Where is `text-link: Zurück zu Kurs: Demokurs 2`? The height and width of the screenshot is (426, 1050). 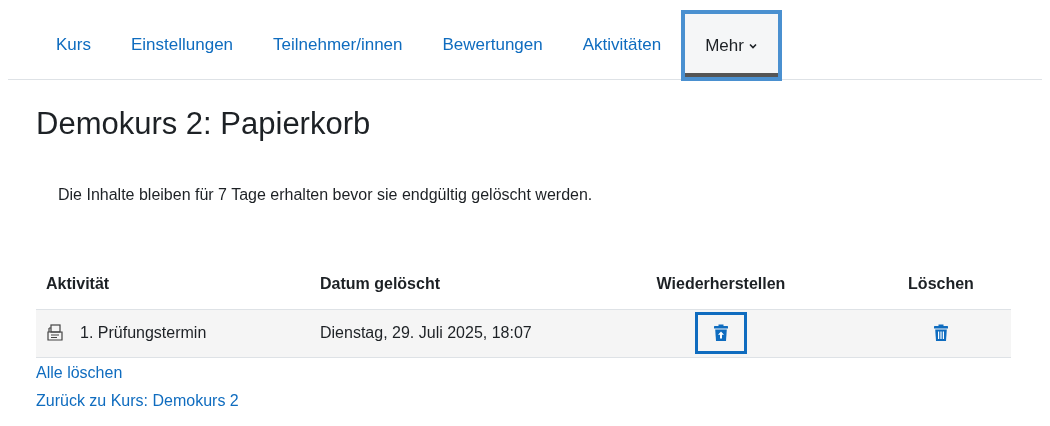 text-link: Zurück zu Kurs: Demokurs 2 is located at coordinates (137, 400).